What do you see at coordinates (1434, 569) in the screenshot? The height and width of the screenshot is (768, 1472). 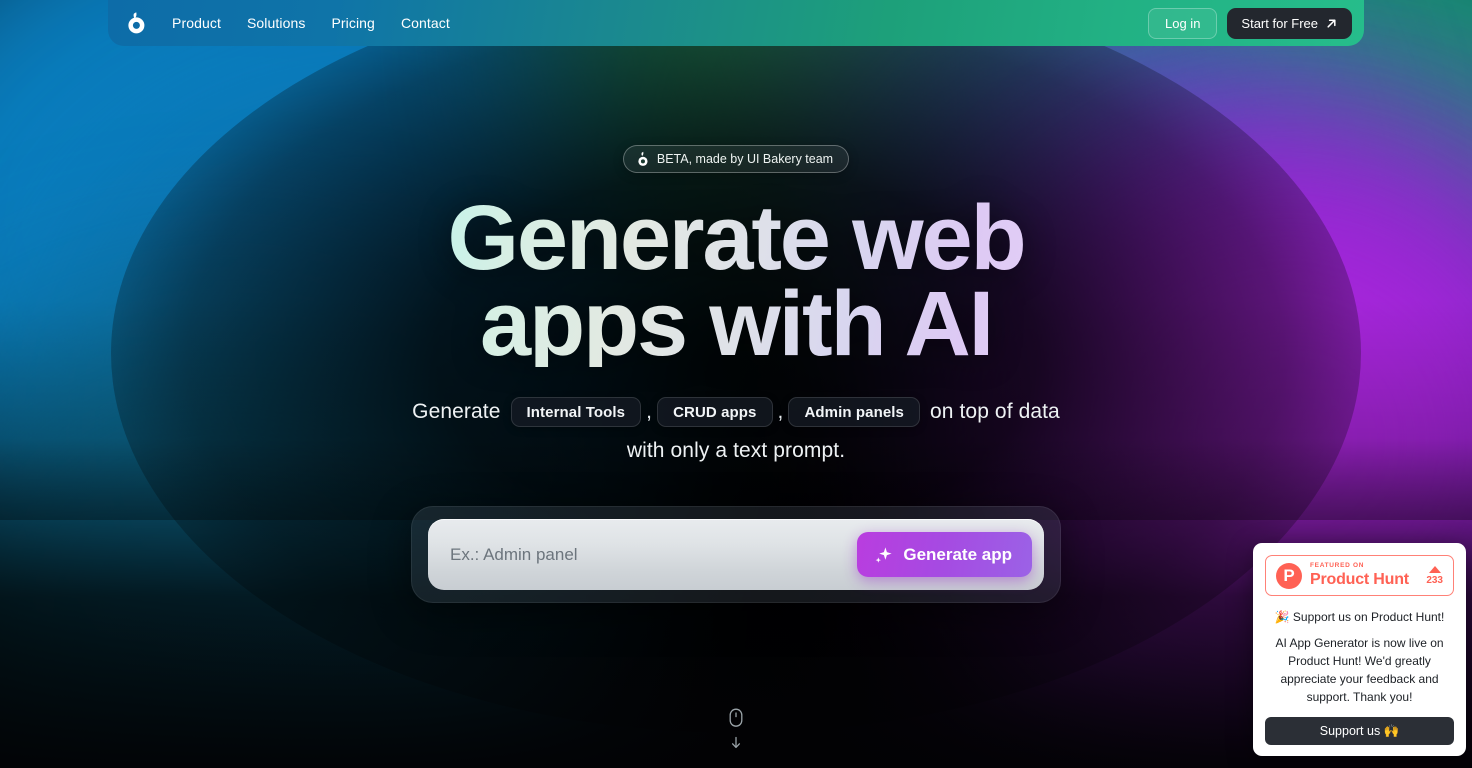 I see `triangle-up-icon` at bounding box center [1434, 569].